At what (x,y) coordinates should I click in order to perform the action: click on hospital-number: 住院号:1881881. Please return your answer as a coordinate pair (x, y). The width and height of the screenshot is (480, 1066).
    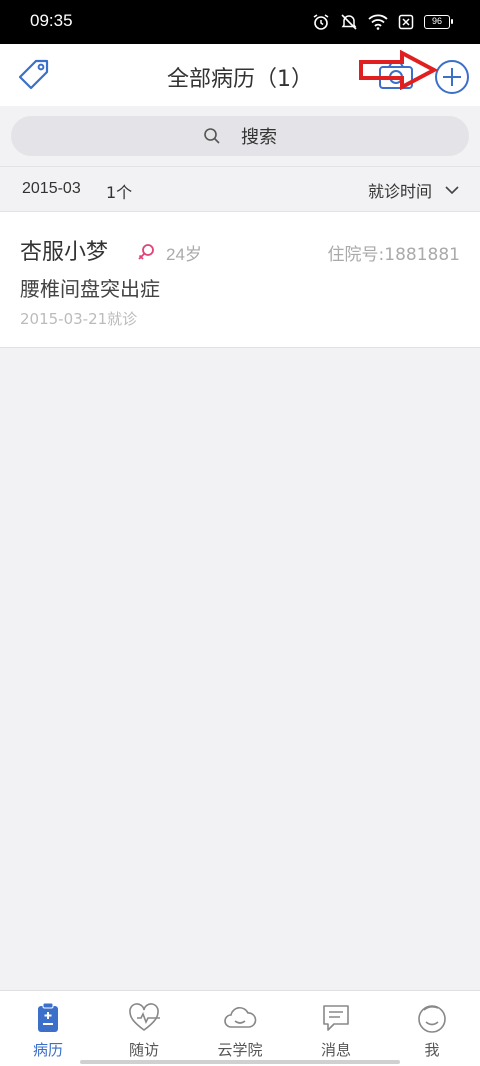
    Looking at the image, I should click on (393, 255).